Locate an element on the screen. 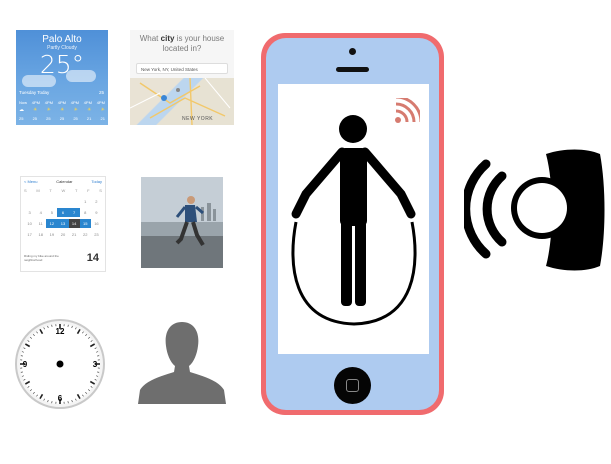 Image resolution: width=611 pixels, height=464 pixels. calendar-day: 14 is located at coordinates (74, 223).